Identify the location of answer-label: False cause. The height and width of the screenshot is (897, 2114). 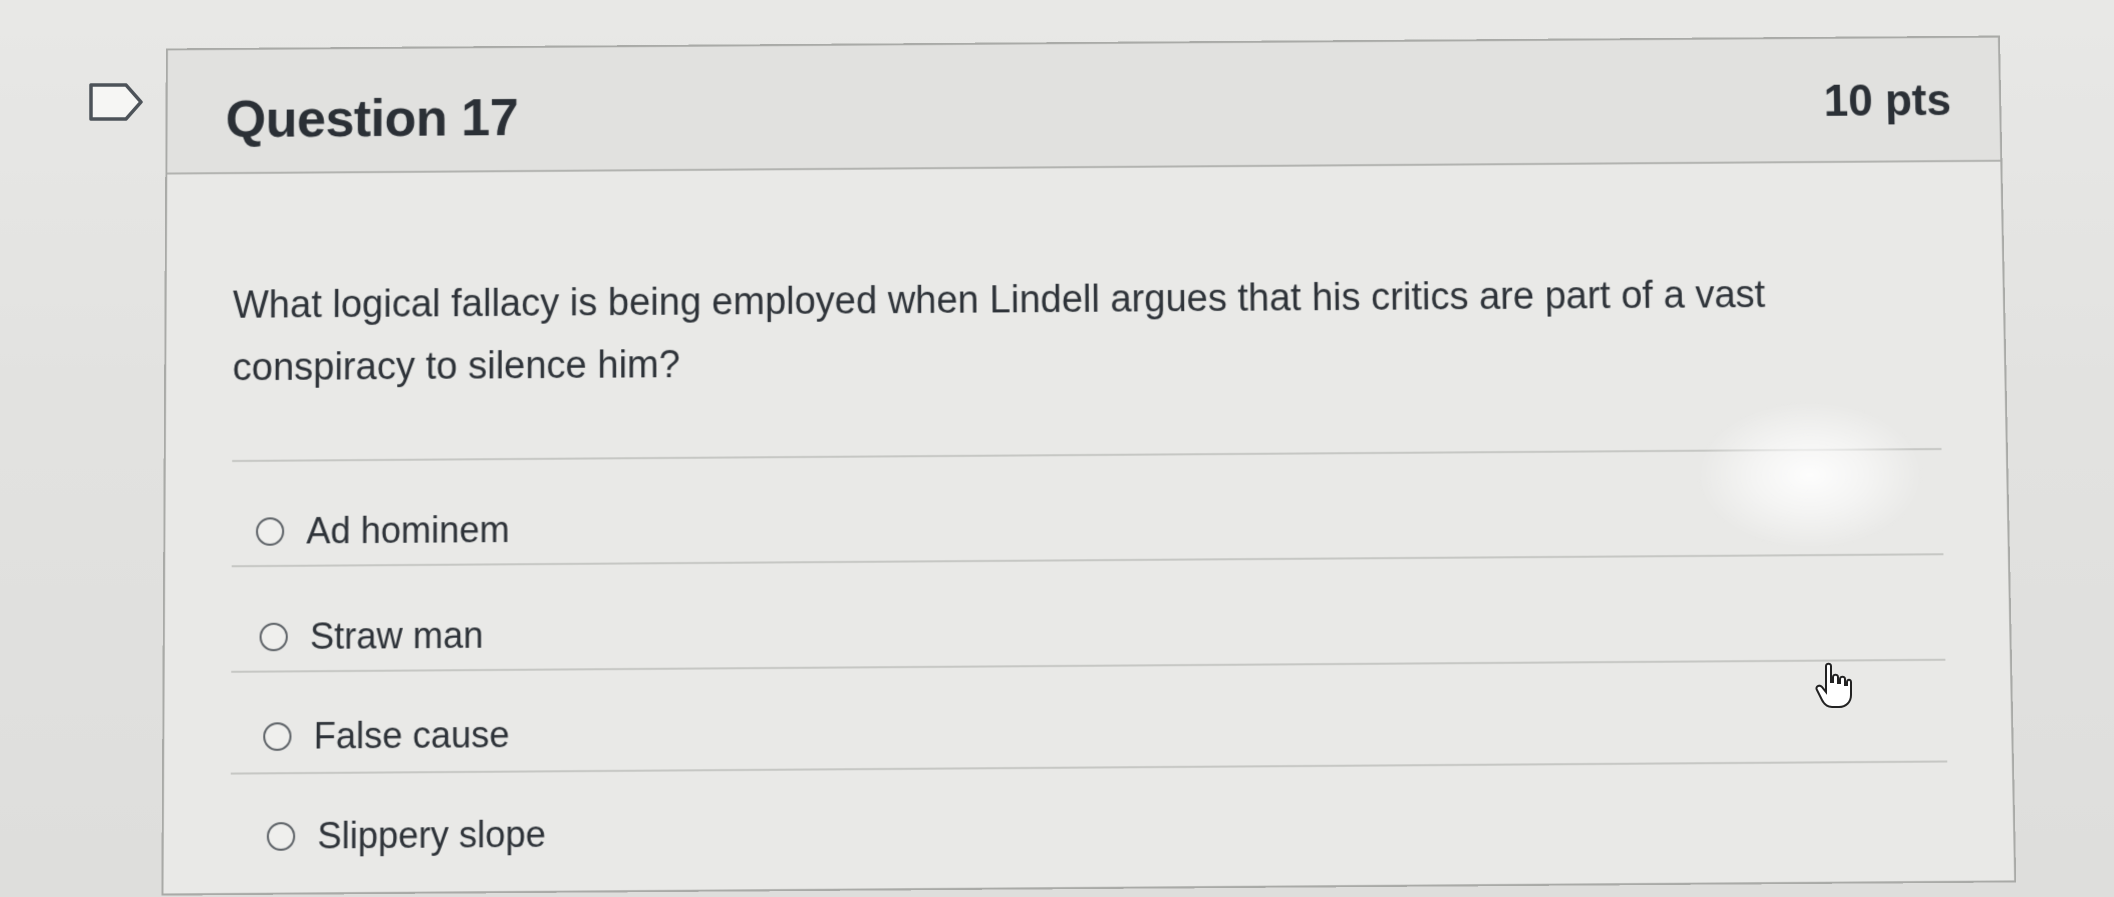
(411, 735).